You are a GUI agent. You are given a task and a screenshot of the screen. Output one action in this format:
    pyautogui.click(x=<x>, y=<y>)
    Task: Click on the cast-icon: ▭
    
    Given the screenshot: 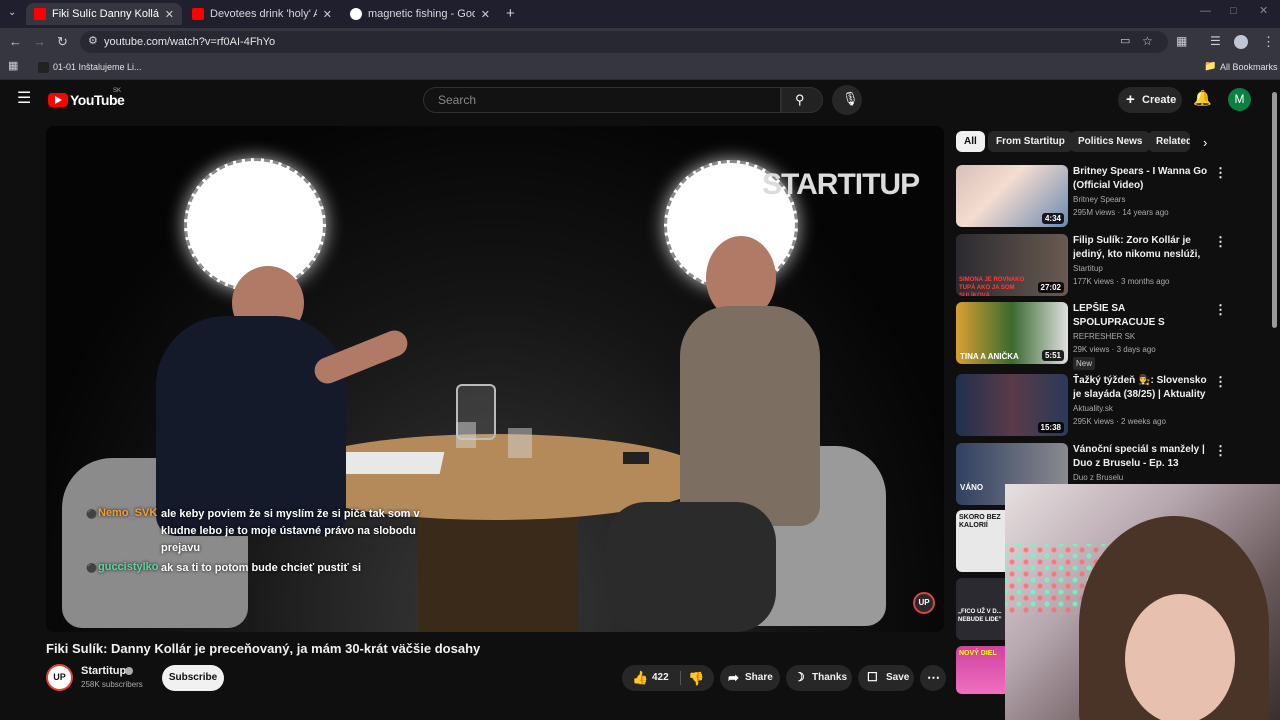 What is the action you would take?
    pyautogui.click(x=1125, y=41)
    